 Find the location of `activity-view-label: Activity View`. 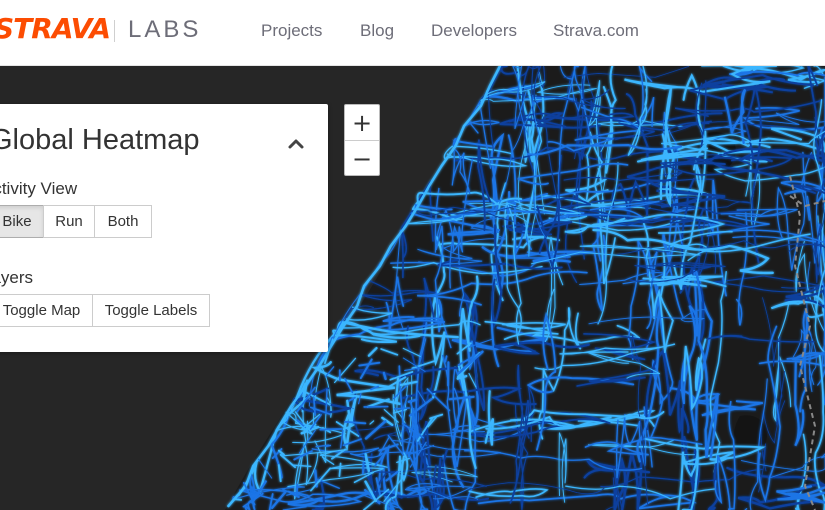

activity-view-label: Activity View is located at coordinates (39, 188).